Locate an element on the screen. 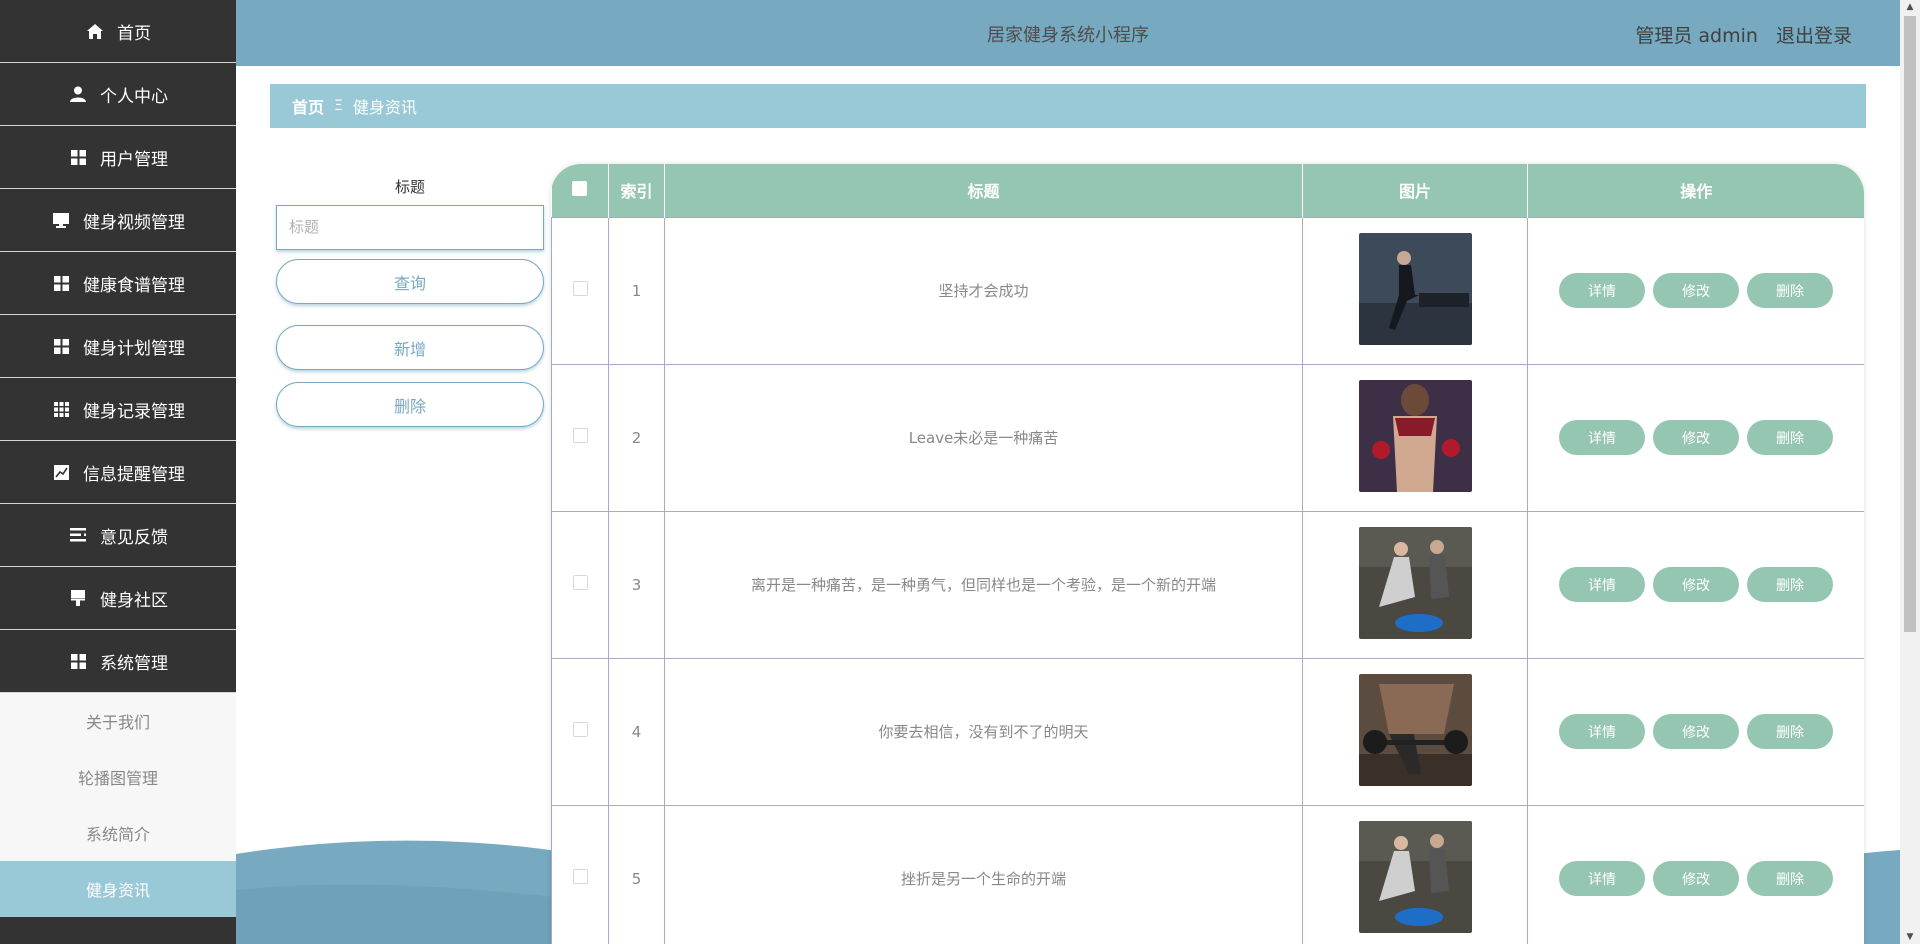  sidebar-item-recipe: 健康食谱管理 is located at coordinates (118, 283).